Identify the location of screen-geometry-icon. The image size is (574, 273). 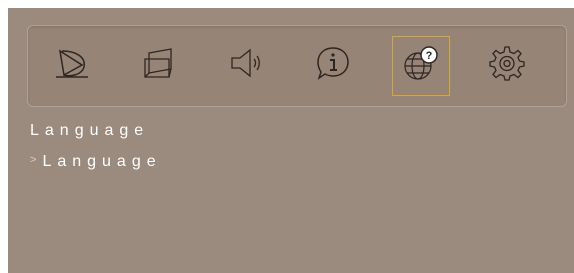
(159, 65).